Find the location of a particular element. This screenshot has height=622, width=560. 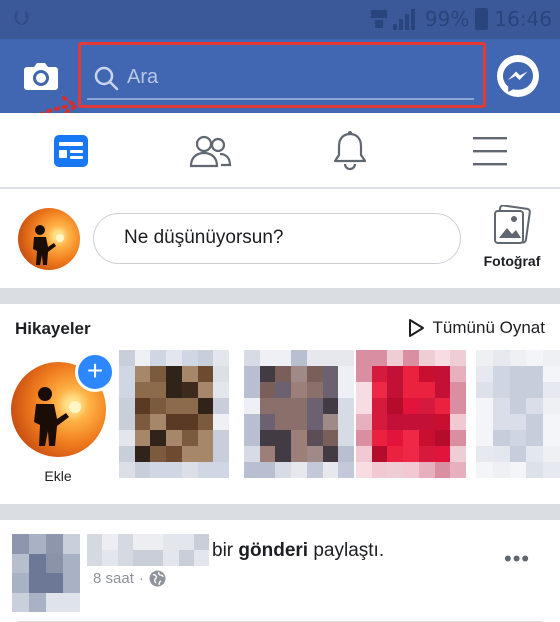

signal-icon is located at coordinates (405, 19).